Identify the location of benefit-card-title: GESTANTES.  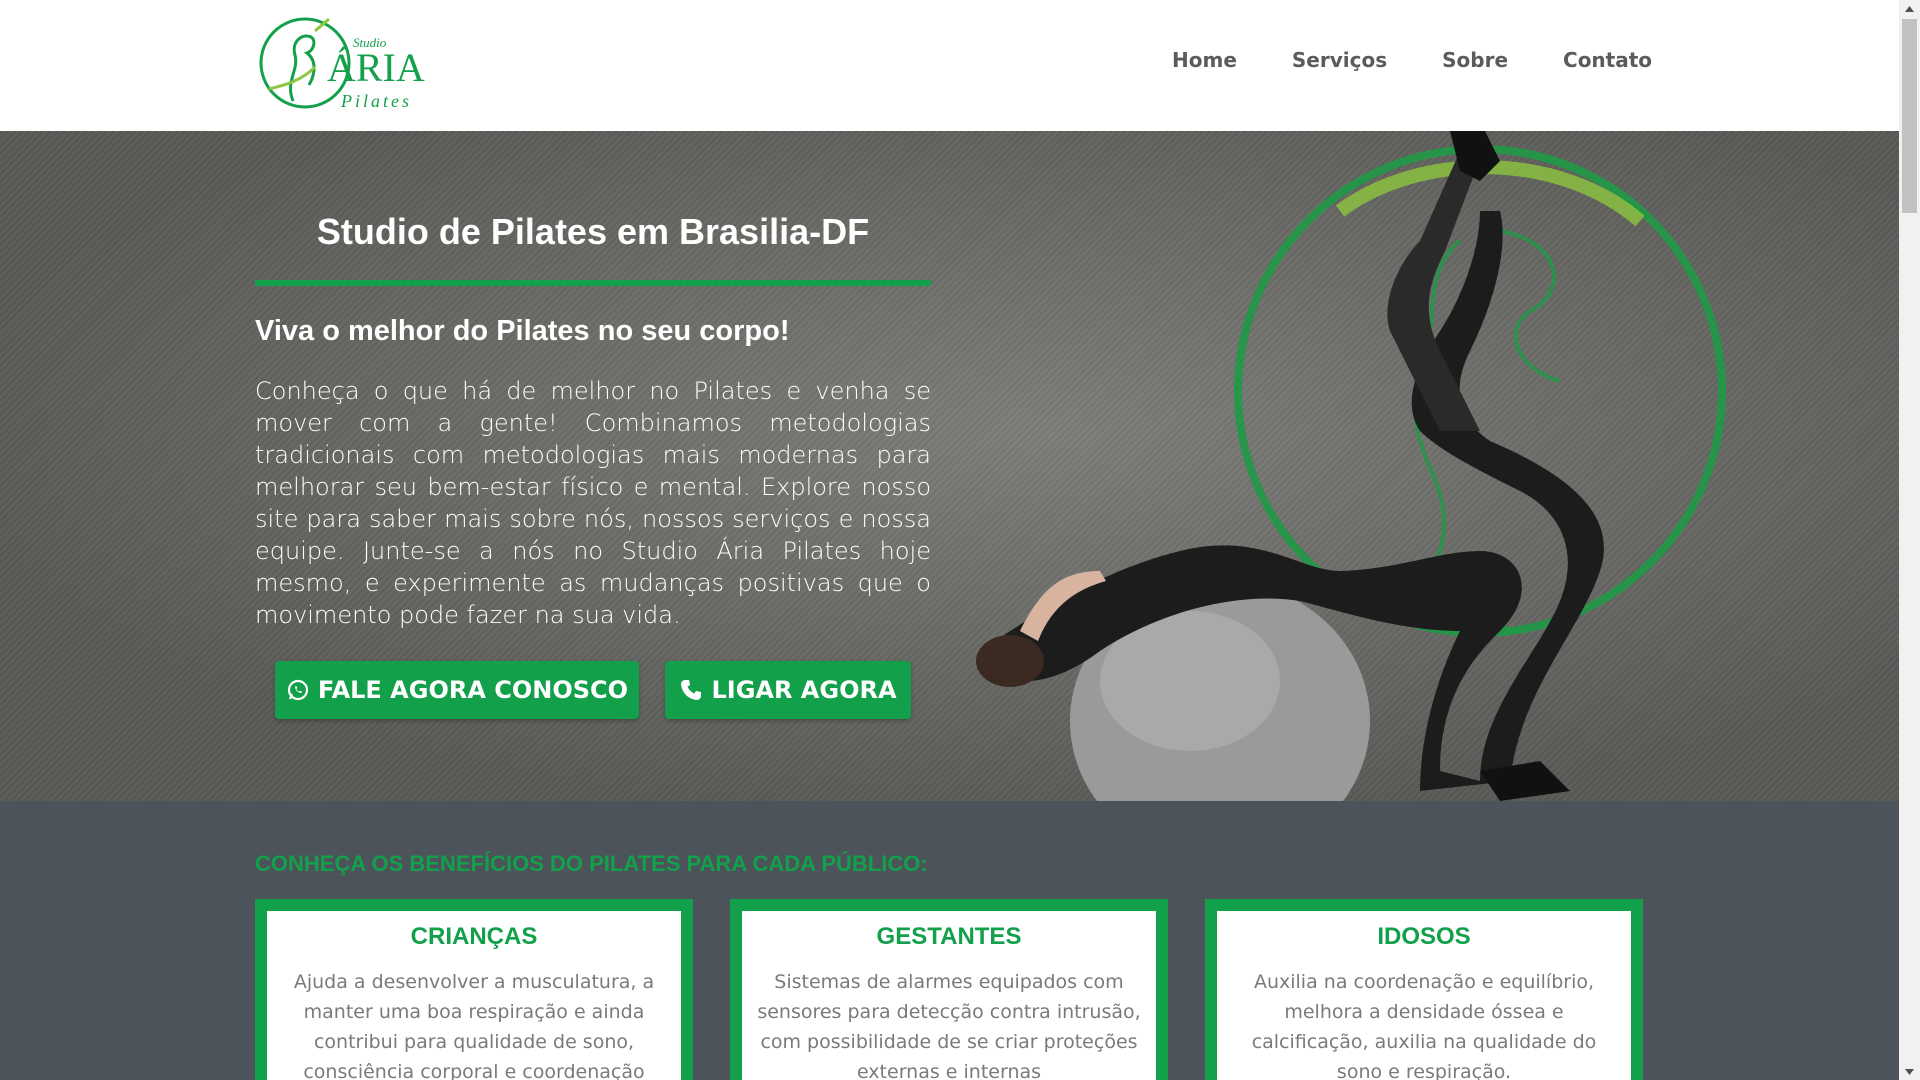
(949, 936).